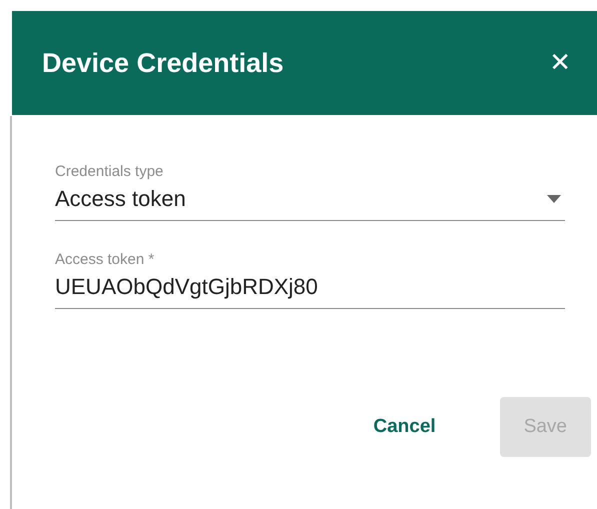 The image size is (597, 509). What do you see at coordinates (310, 280) in the screenshot?
I see `input-field: Access token * UEUAObQdVgtGjbRDXj80` at bounding box center [310, 280].